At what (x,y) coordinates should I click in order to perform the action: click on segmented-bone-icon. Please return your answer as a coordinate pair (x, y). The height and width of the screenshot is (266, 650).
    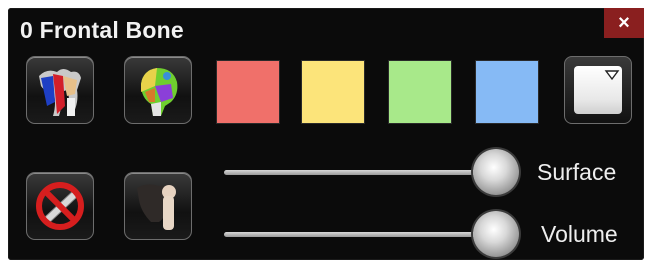
    Looking at the image, I should click on (159, 92).